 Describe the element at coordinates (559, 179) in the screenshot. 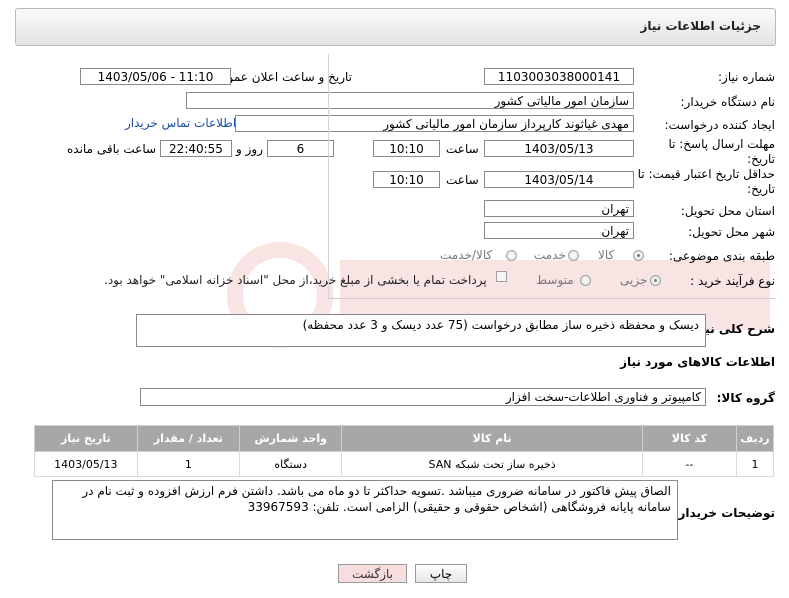

I see `validity-date-field: 1403/05/14` at that location.